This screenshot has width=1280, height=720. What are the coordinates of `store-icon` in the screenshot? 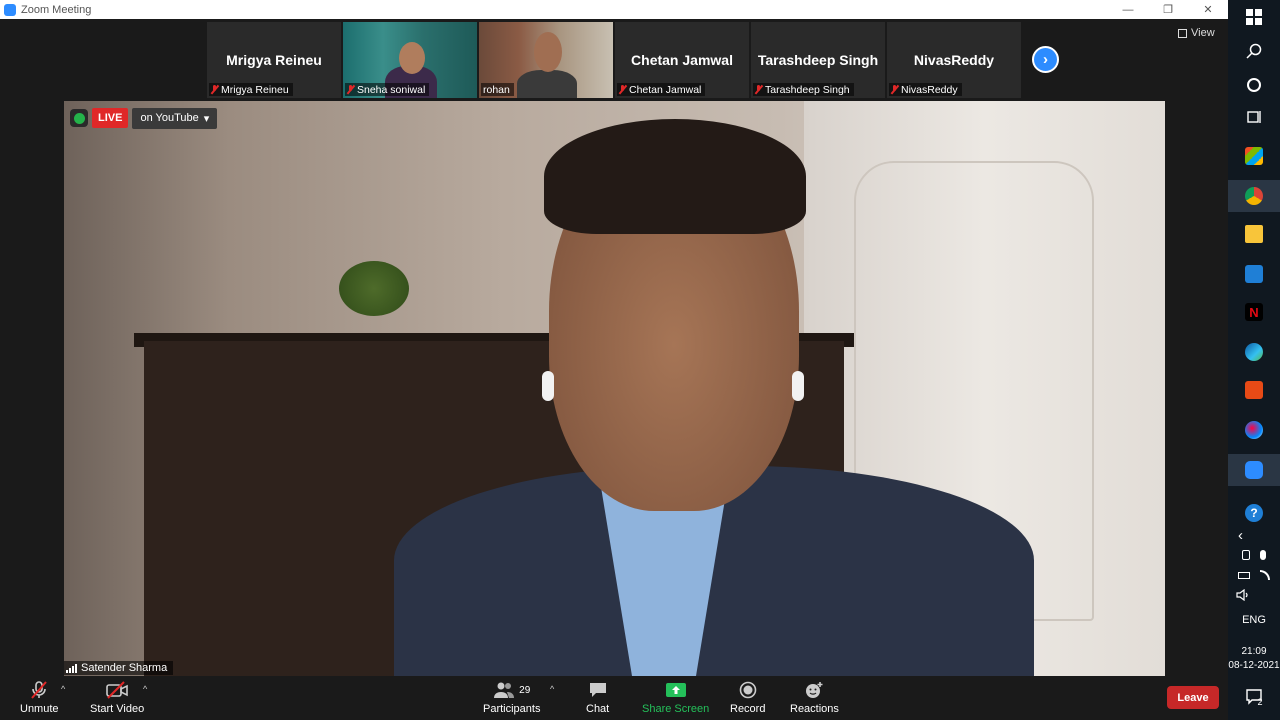 It's located at (1254, 156).